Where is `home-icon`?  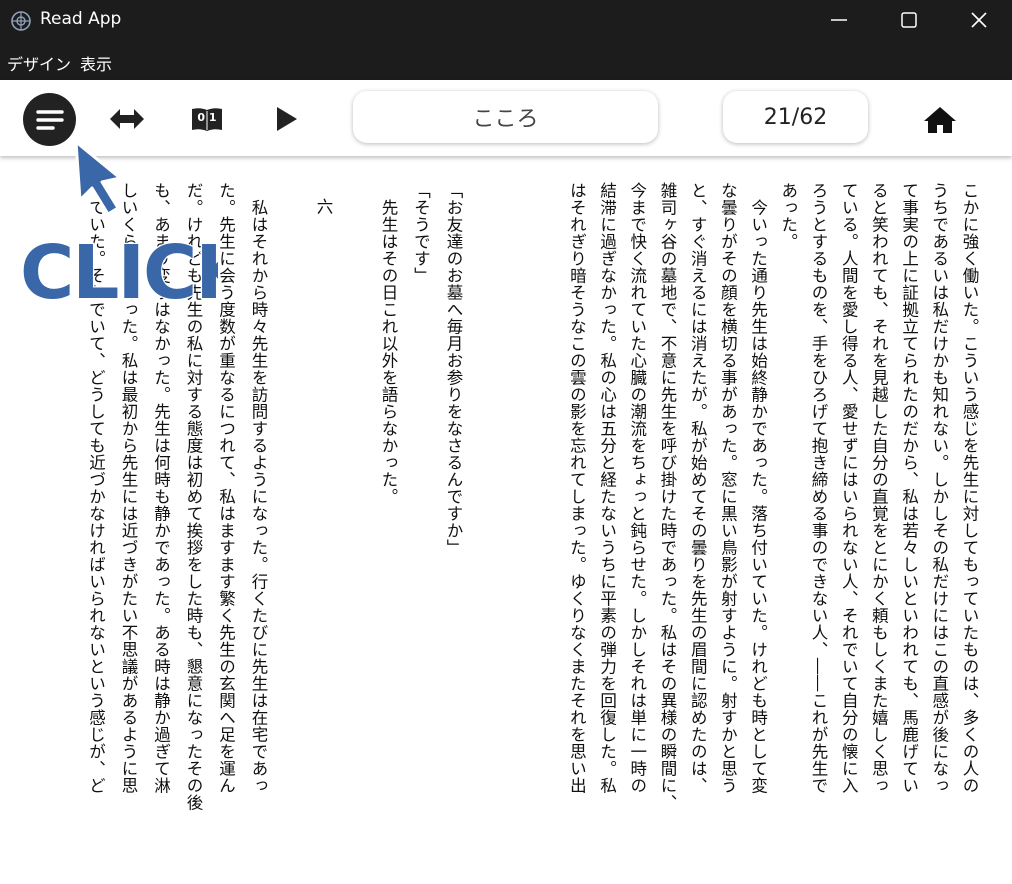
home-icon is located at coordinates (940, 120).